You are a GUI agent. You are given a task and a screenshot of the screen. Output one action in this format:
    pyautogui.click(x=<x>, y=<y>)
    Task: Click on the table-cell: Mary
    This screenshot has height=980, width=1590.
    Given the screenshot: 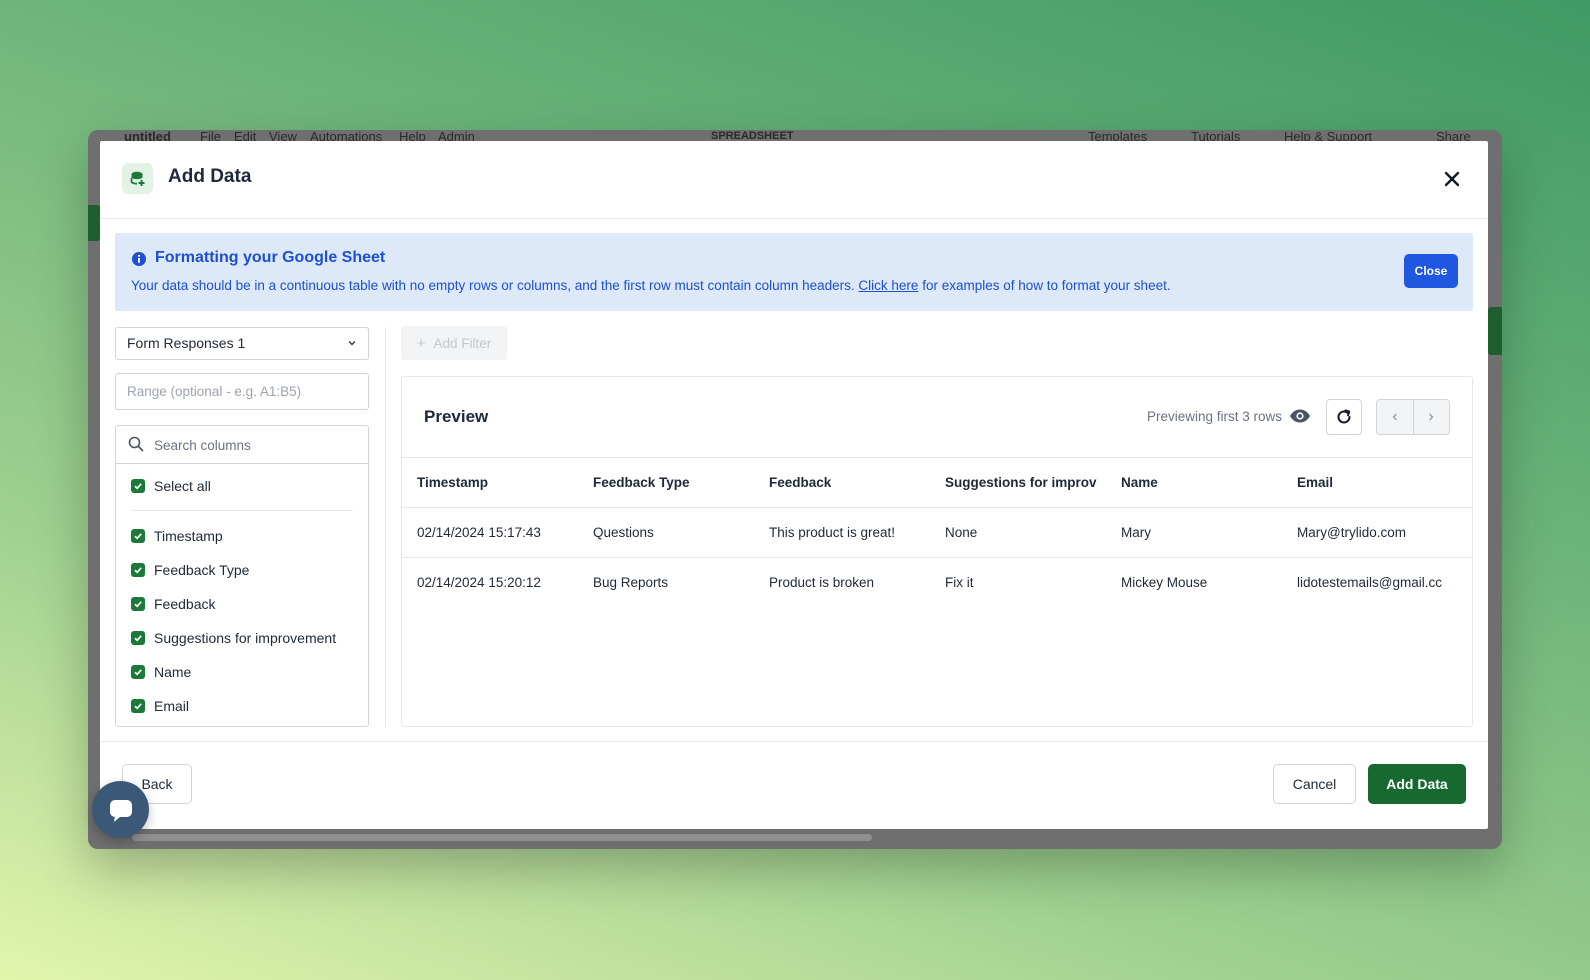 What is the action you would take?
    pyautogui.click(x=1136, y=532)
    